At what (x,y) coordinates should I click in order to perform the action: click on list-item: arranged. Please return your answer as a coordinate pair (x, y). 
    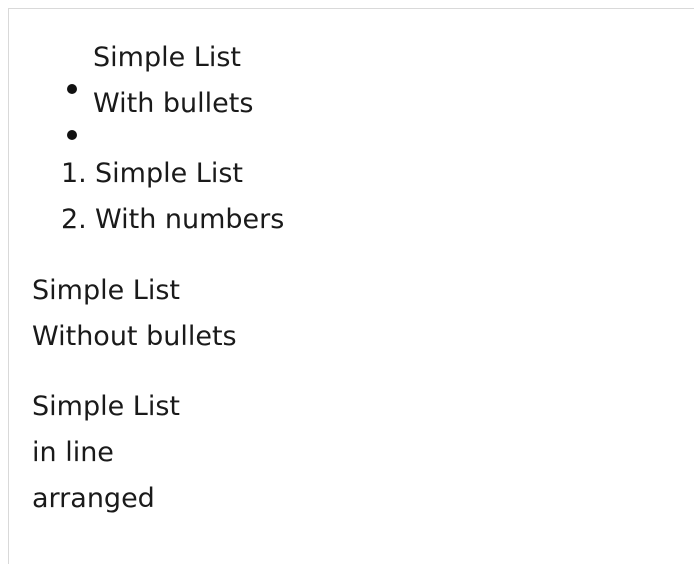
    Looking at the image, I should click on (93, 498).